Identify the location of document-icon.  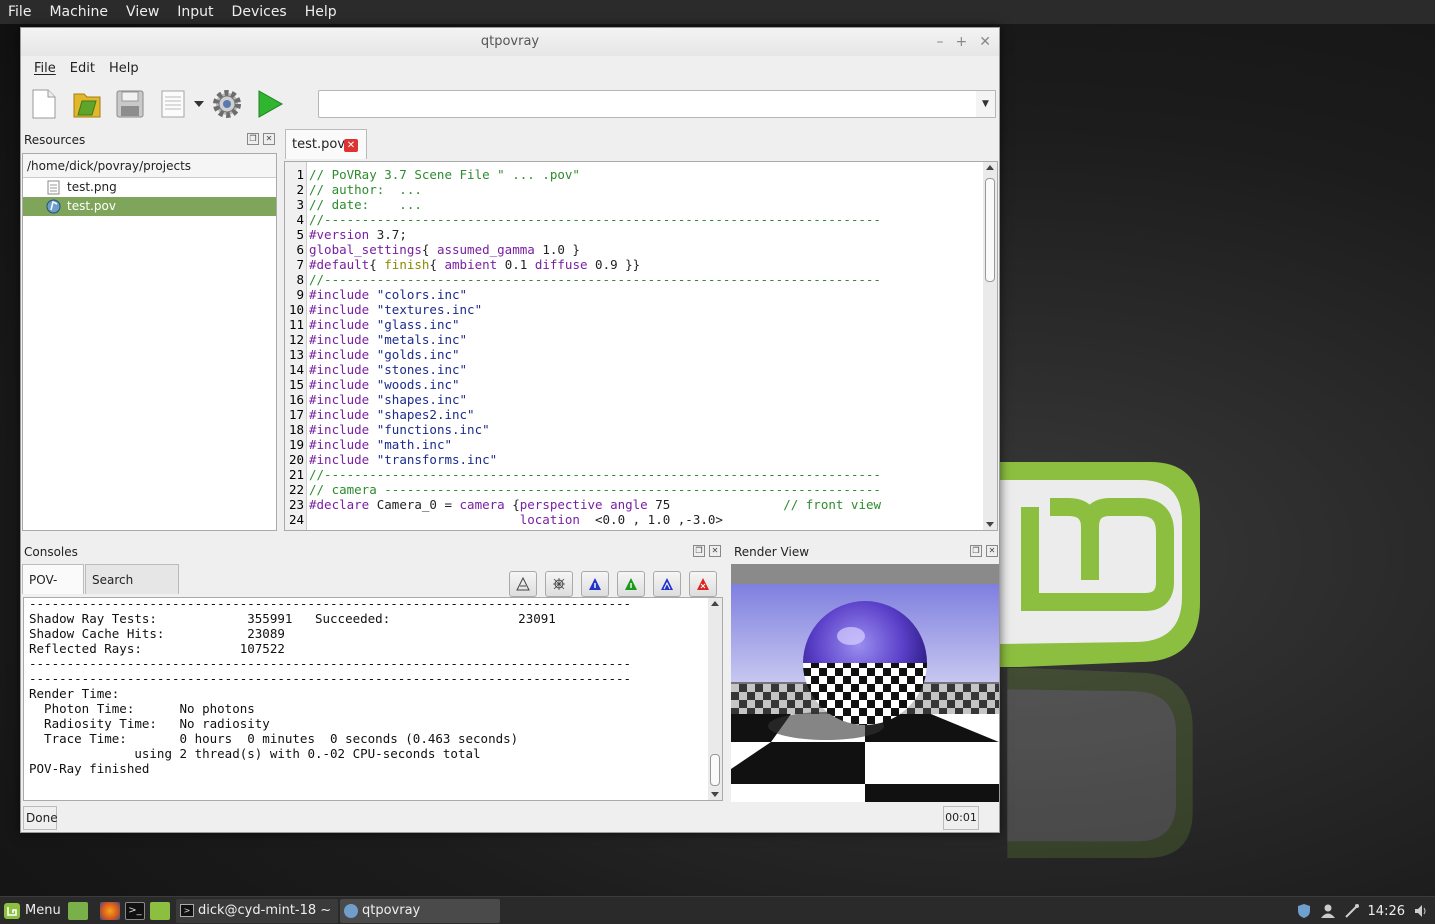
(173, 104).